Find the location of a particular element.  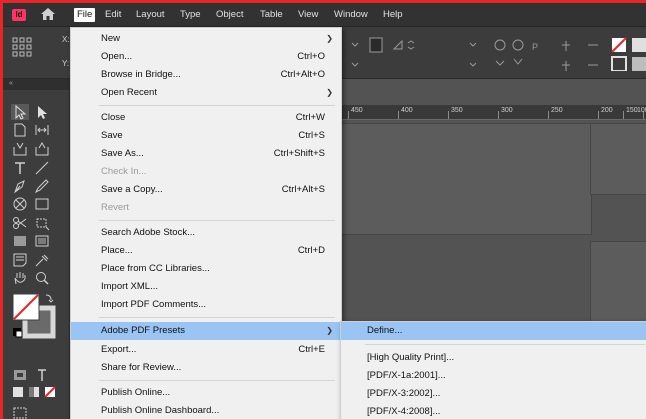

menu-item-export: Export... Ctrl+E is located at coordinates (206, 350).